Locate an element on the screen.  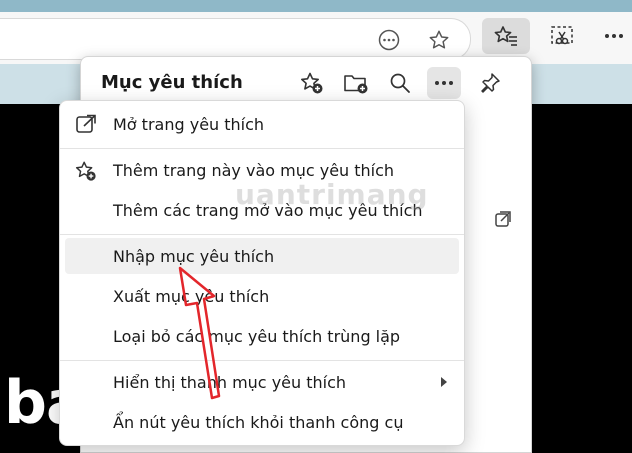
window-top-band is located at coordinates (316, 6).